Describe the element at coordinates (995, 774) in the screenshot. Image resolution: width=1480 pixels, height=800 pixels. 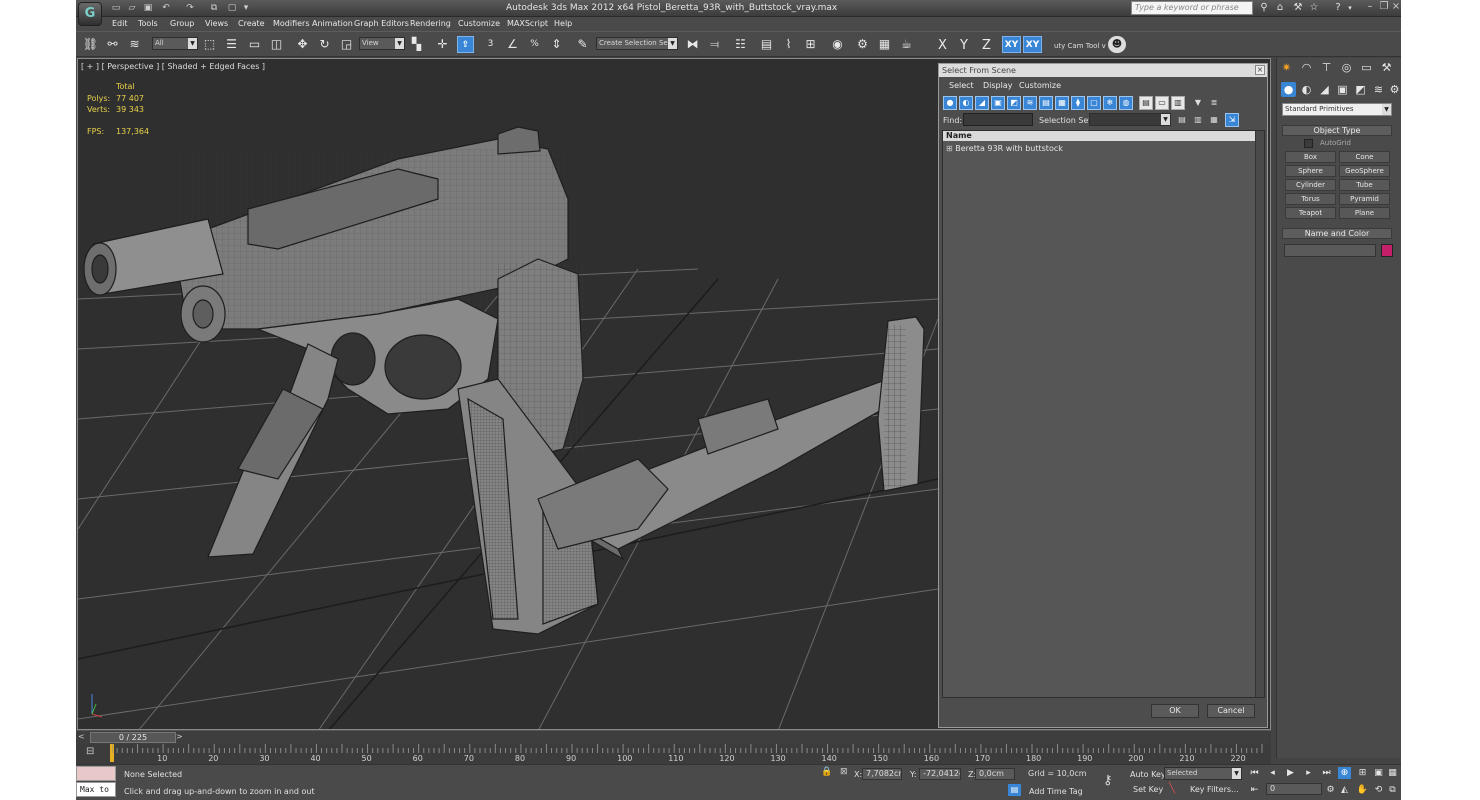
I see `z-coordinate-field: 0,0cm` at that location.